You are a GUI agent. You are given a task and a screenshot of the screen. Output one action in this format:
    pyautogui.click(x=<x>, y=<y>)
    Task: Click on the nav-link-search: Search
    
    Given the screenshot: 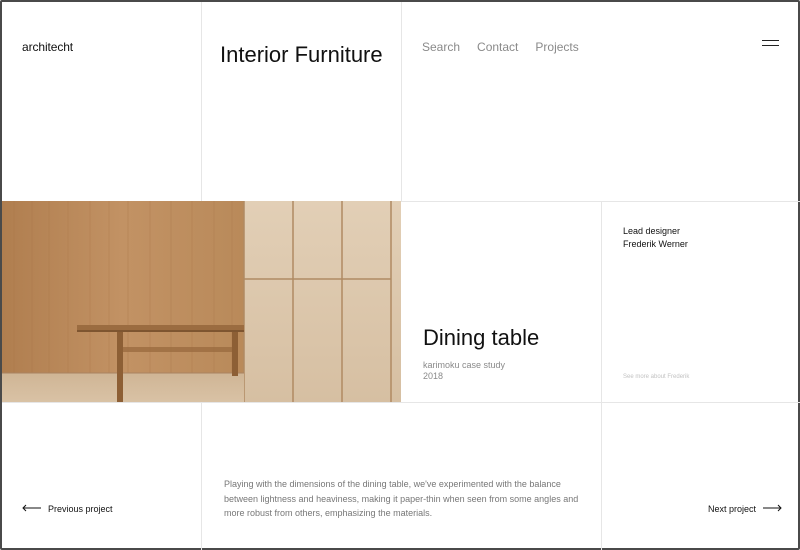 What is the action you would take?
    pyautogui.click(x=441, y=47)
    